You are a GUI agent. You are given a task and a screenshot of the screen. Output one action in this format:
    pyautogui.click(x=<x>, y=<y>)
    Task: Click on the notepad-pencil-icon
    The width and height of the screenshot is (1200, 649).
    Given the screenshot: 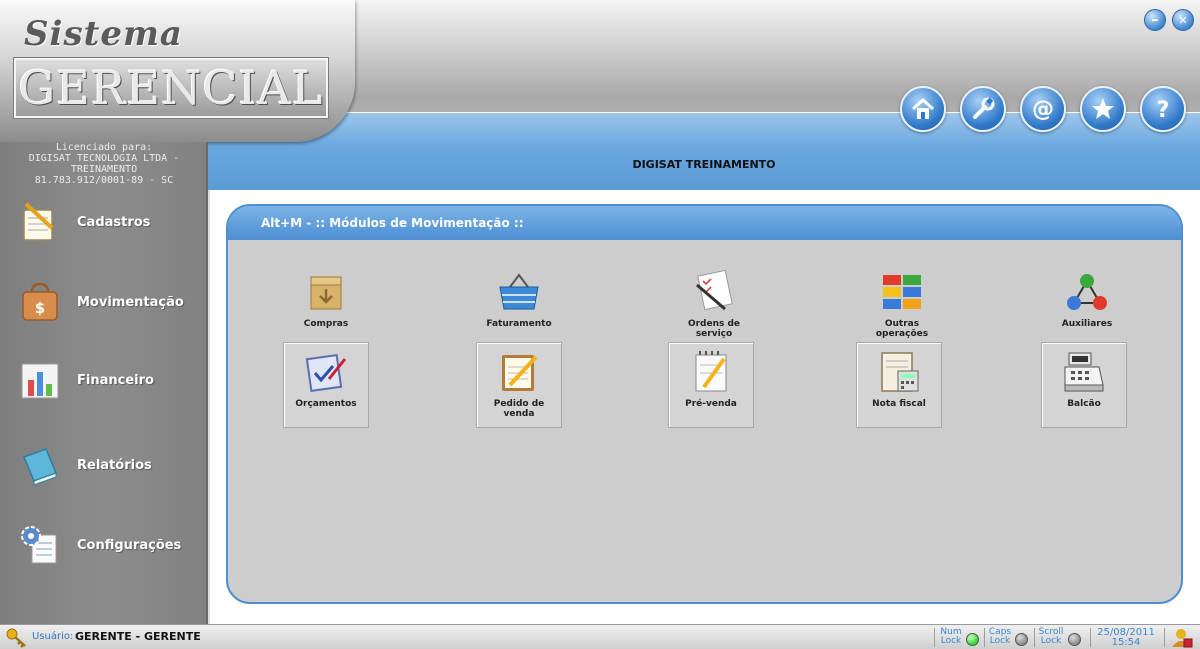 What is the action you would take?
    pyautogui.click(x=520, y=373)
    